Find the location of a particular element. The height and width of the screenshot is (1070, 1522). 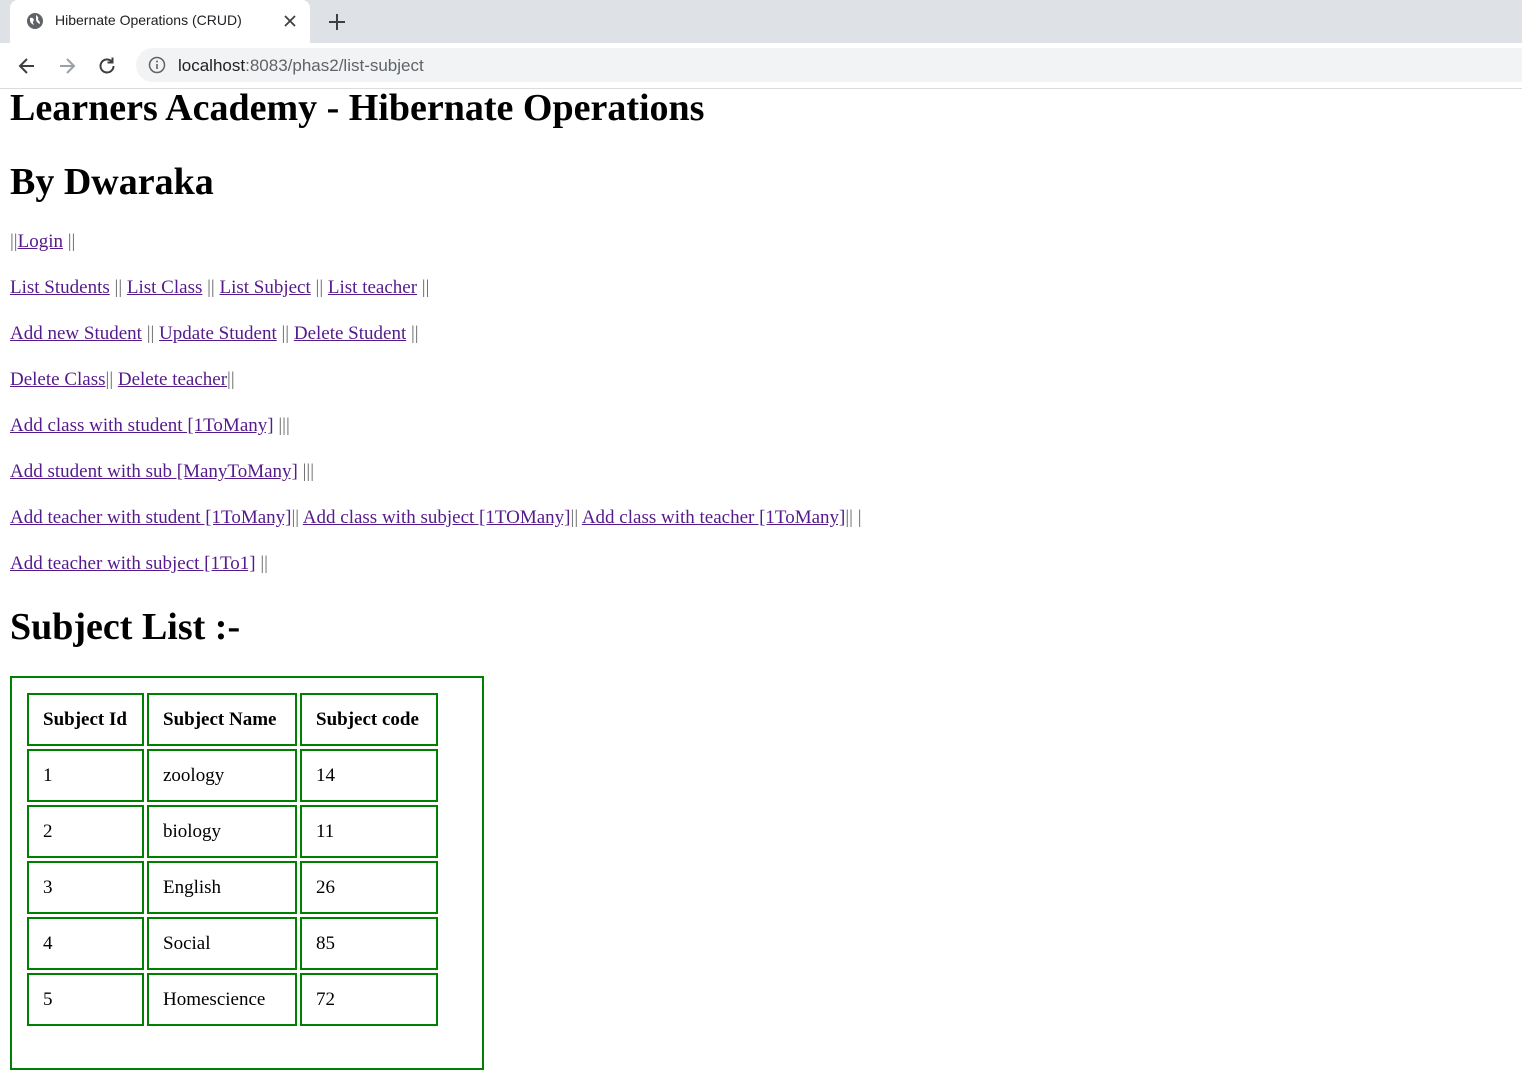

cell-subject-code: 26 is located at coordinates (369, 887).